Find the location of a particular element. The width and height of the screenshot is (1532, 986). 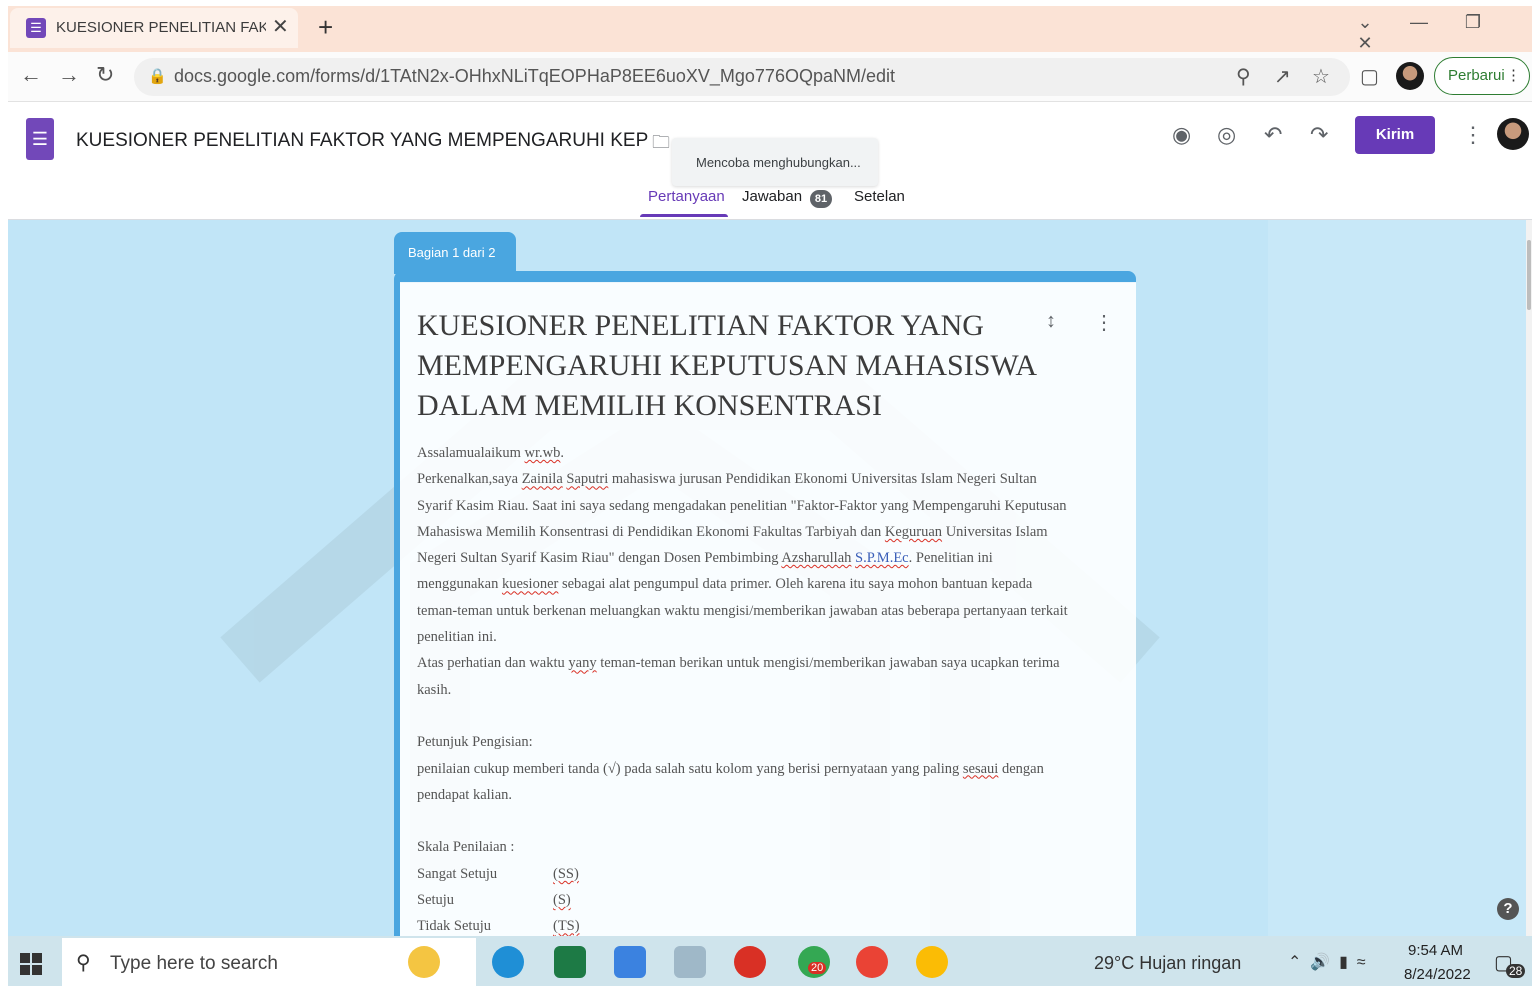

zoom-icon: ⚲ is located at coordinates (1243, 76).